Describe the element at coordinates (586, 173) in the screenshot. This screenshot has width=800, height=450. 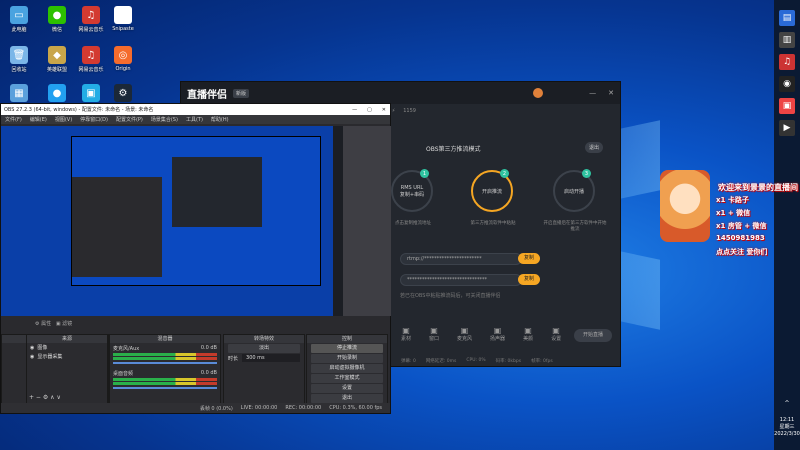
I see `step-badge: 3` at that location.